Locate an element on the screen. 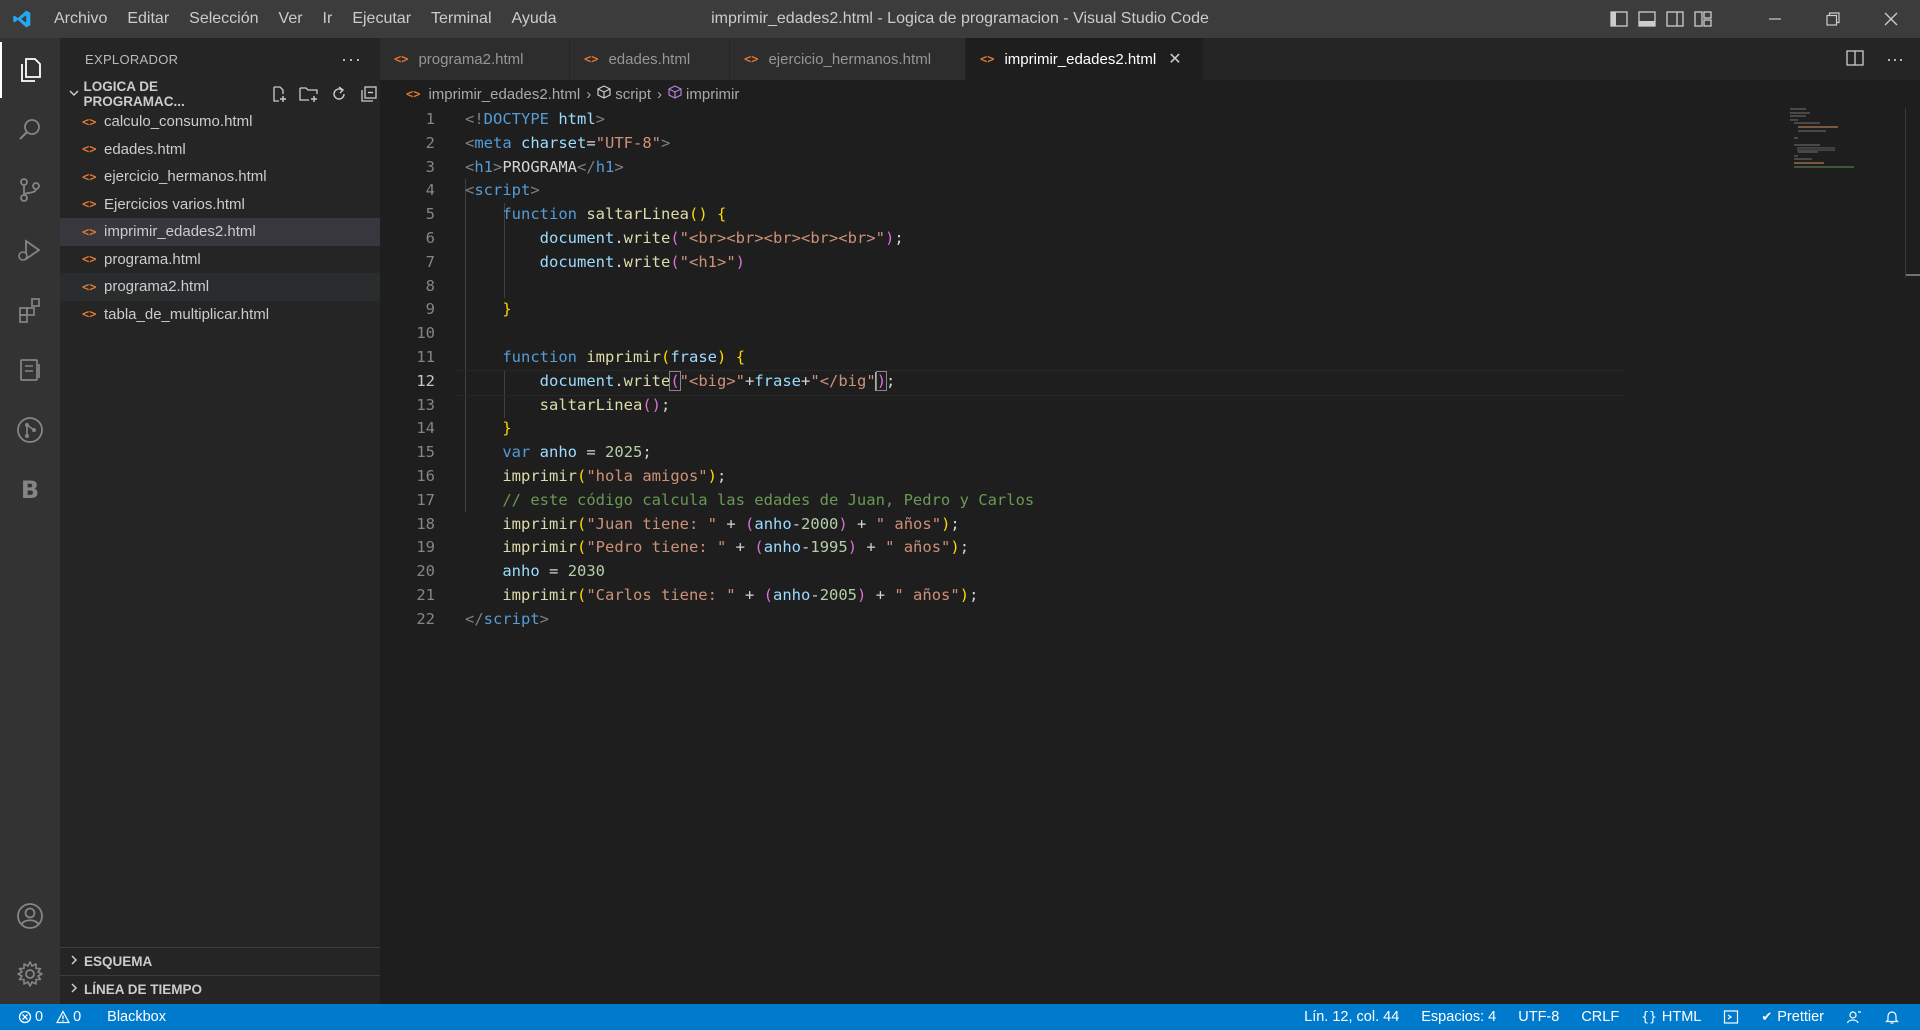 The height and width of the screenshot is (1030, 1920). tab-edades: <> edades.html is located at coordinates (650, 59).